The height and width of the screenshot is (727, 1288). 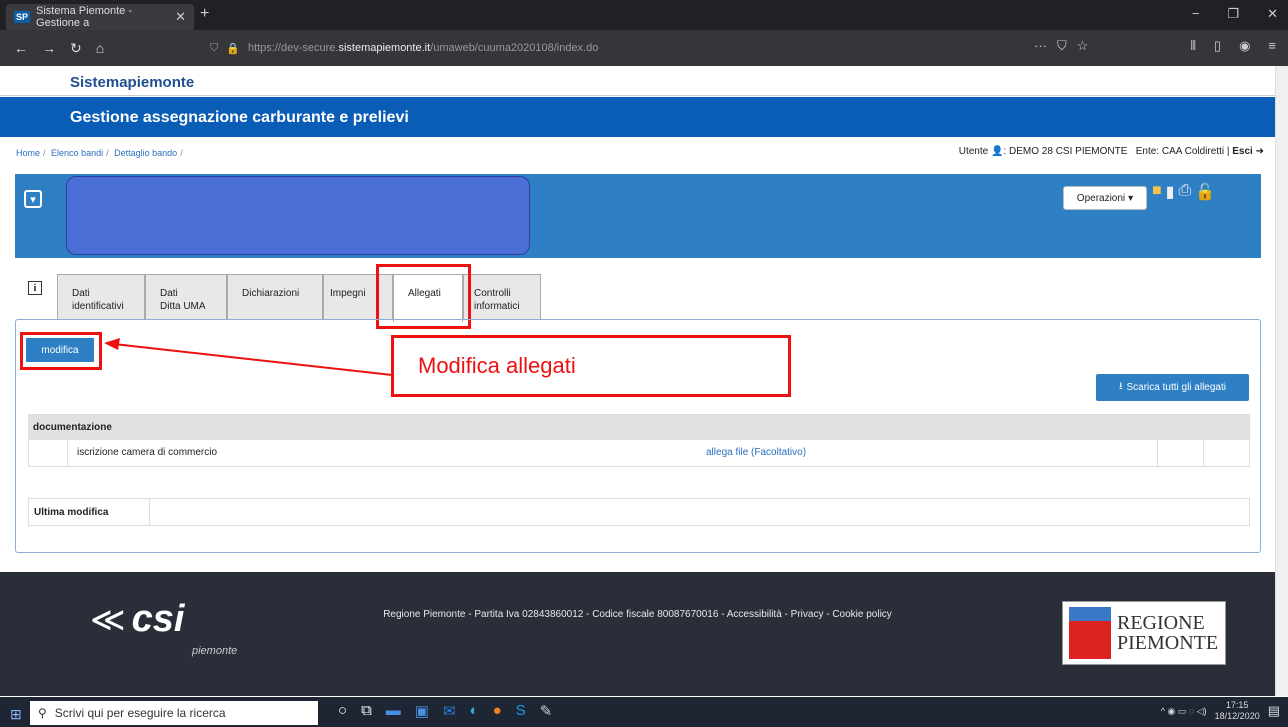 I want to click on panel-action-icons: ■ ▮ ⎙ 🔓, so click(x=1183, y=192).